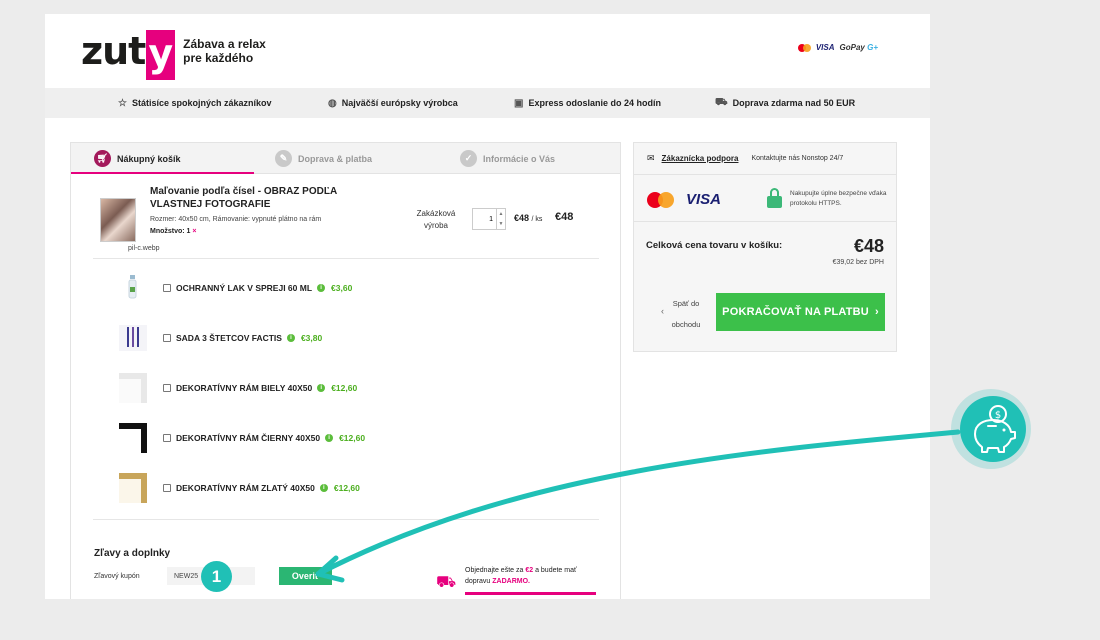 Image resolution: width=1100 pixels, height=640 pixels. I want to click on addon-name: OCHRANNÝ LAK V SPREJI 60 ML, so click(244, 288).